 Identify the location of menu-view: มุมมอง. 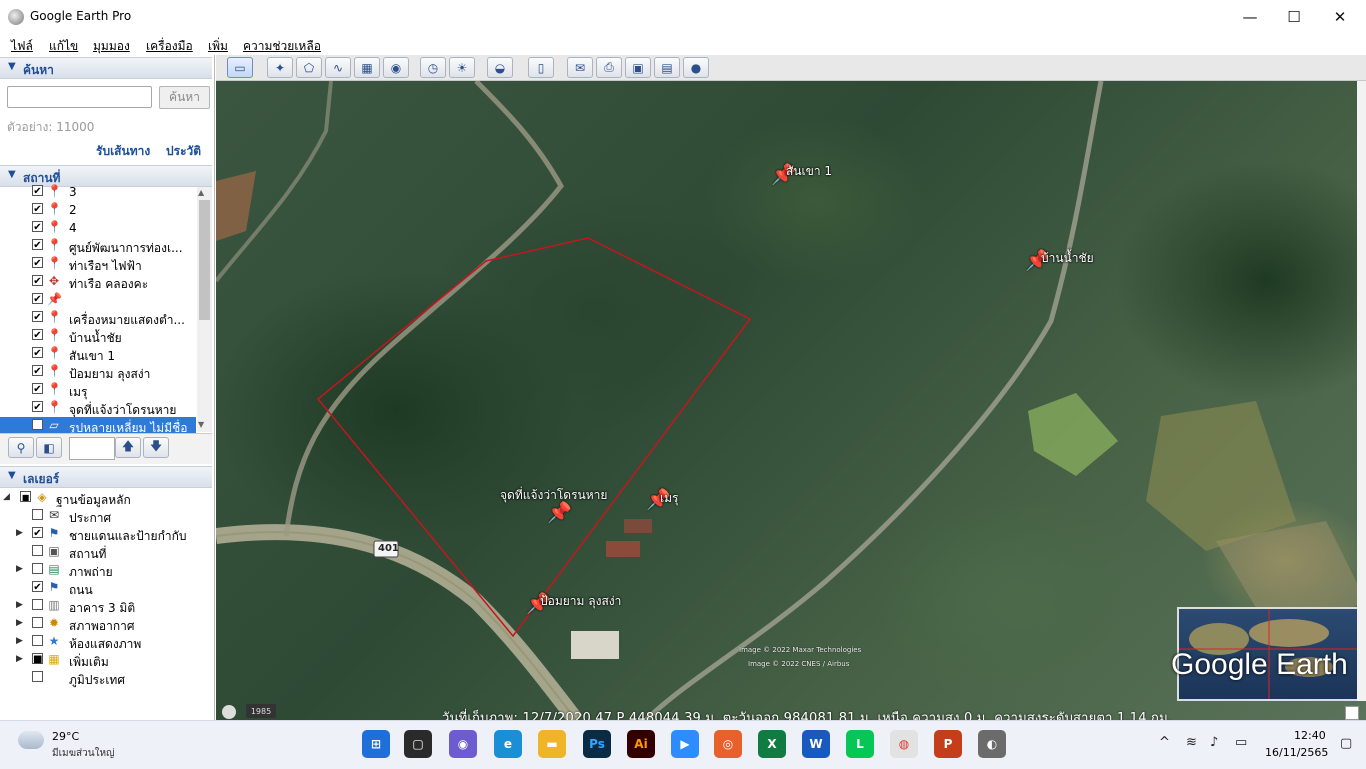
(111, 46).